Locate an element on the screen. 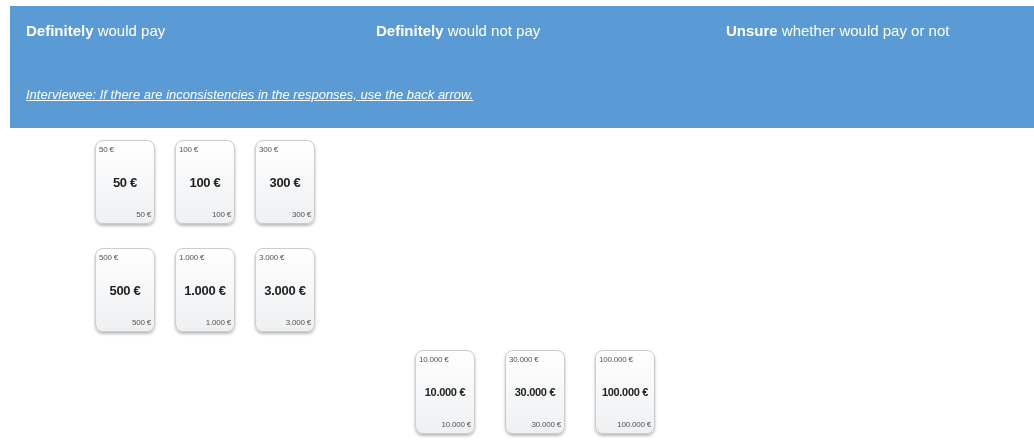  instruction-text: Interviewee: If there are inconsistencies in the responses, use the back arrow. is located at coordinates (250, 94).